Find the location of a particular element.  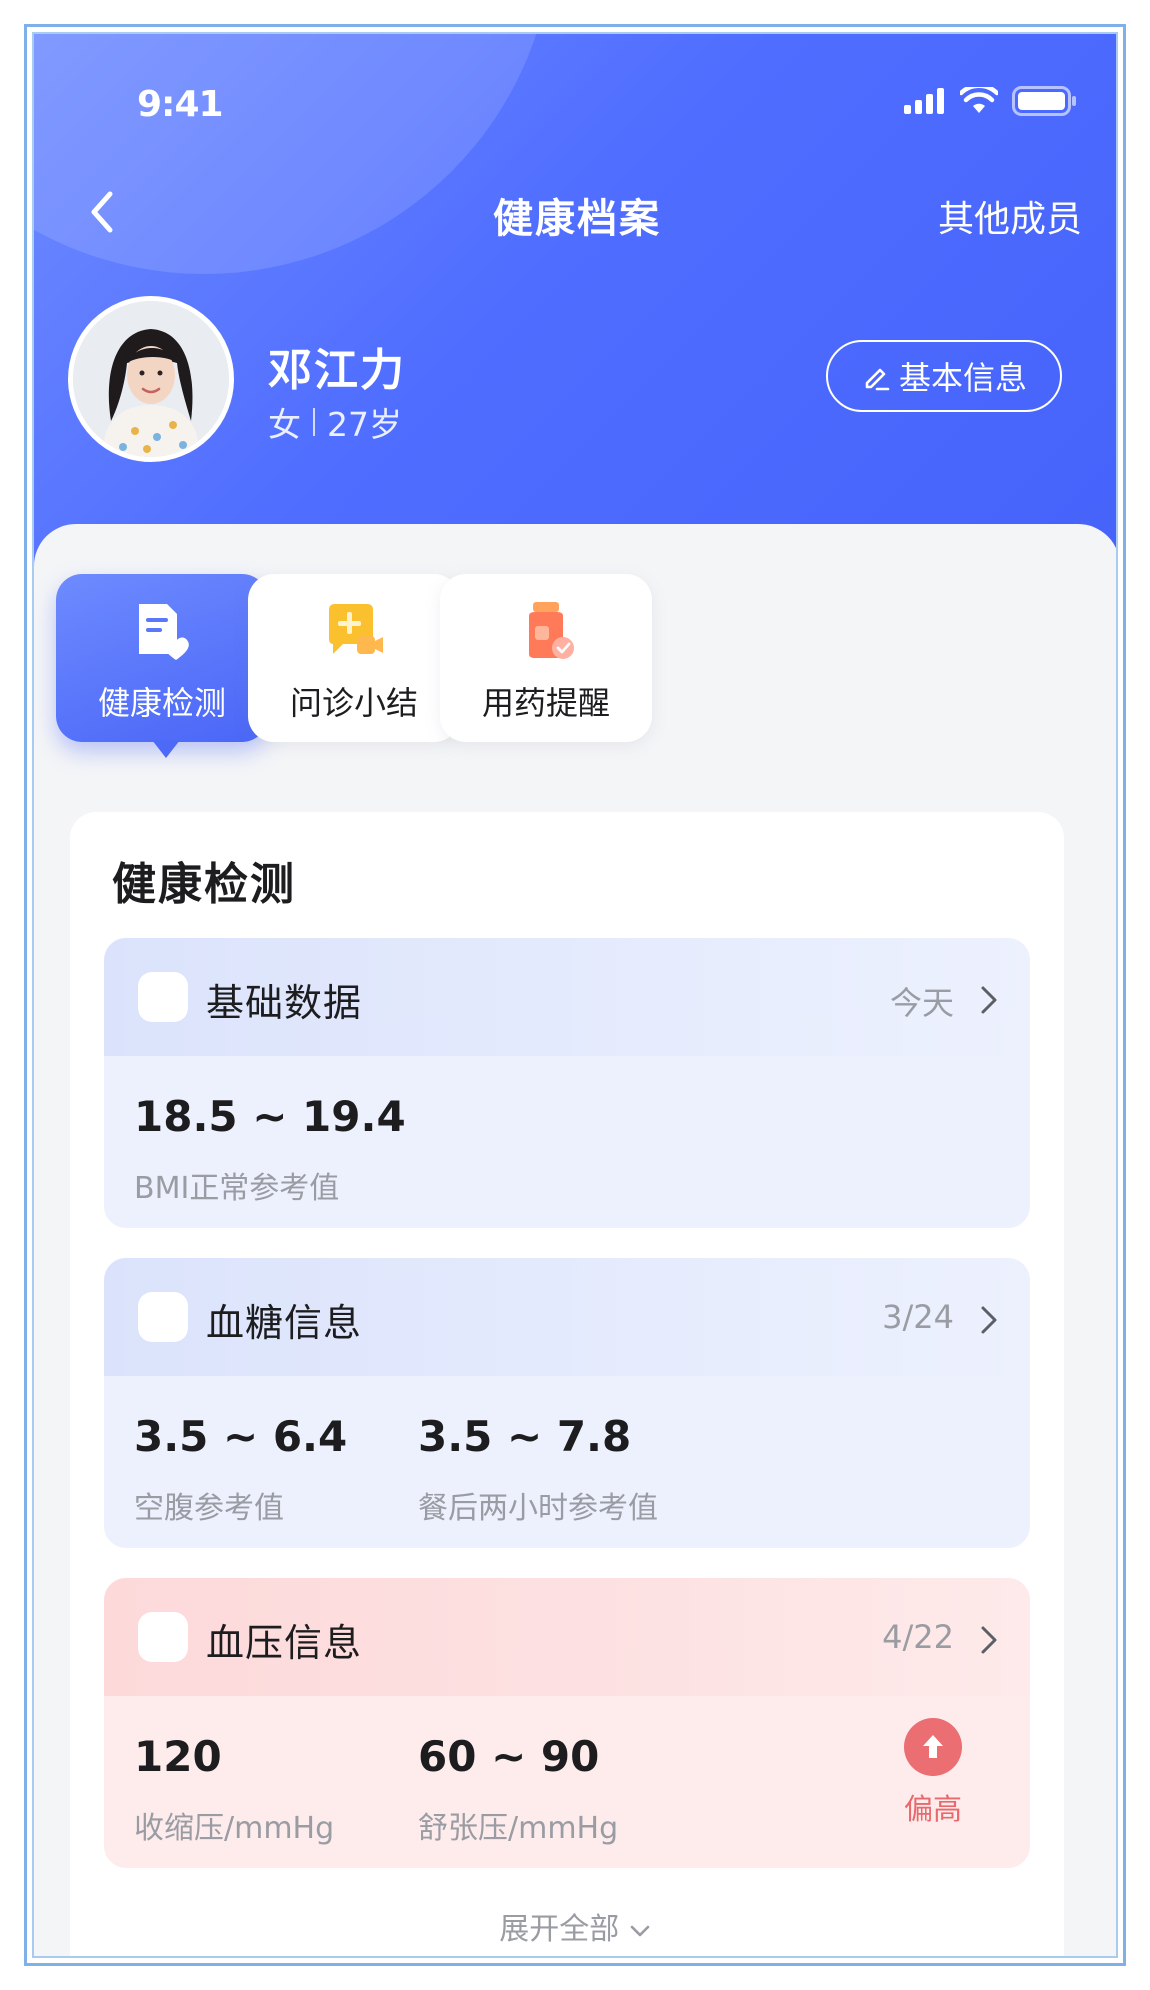

status-time: 9:41 is located at coordinates (180, 104).